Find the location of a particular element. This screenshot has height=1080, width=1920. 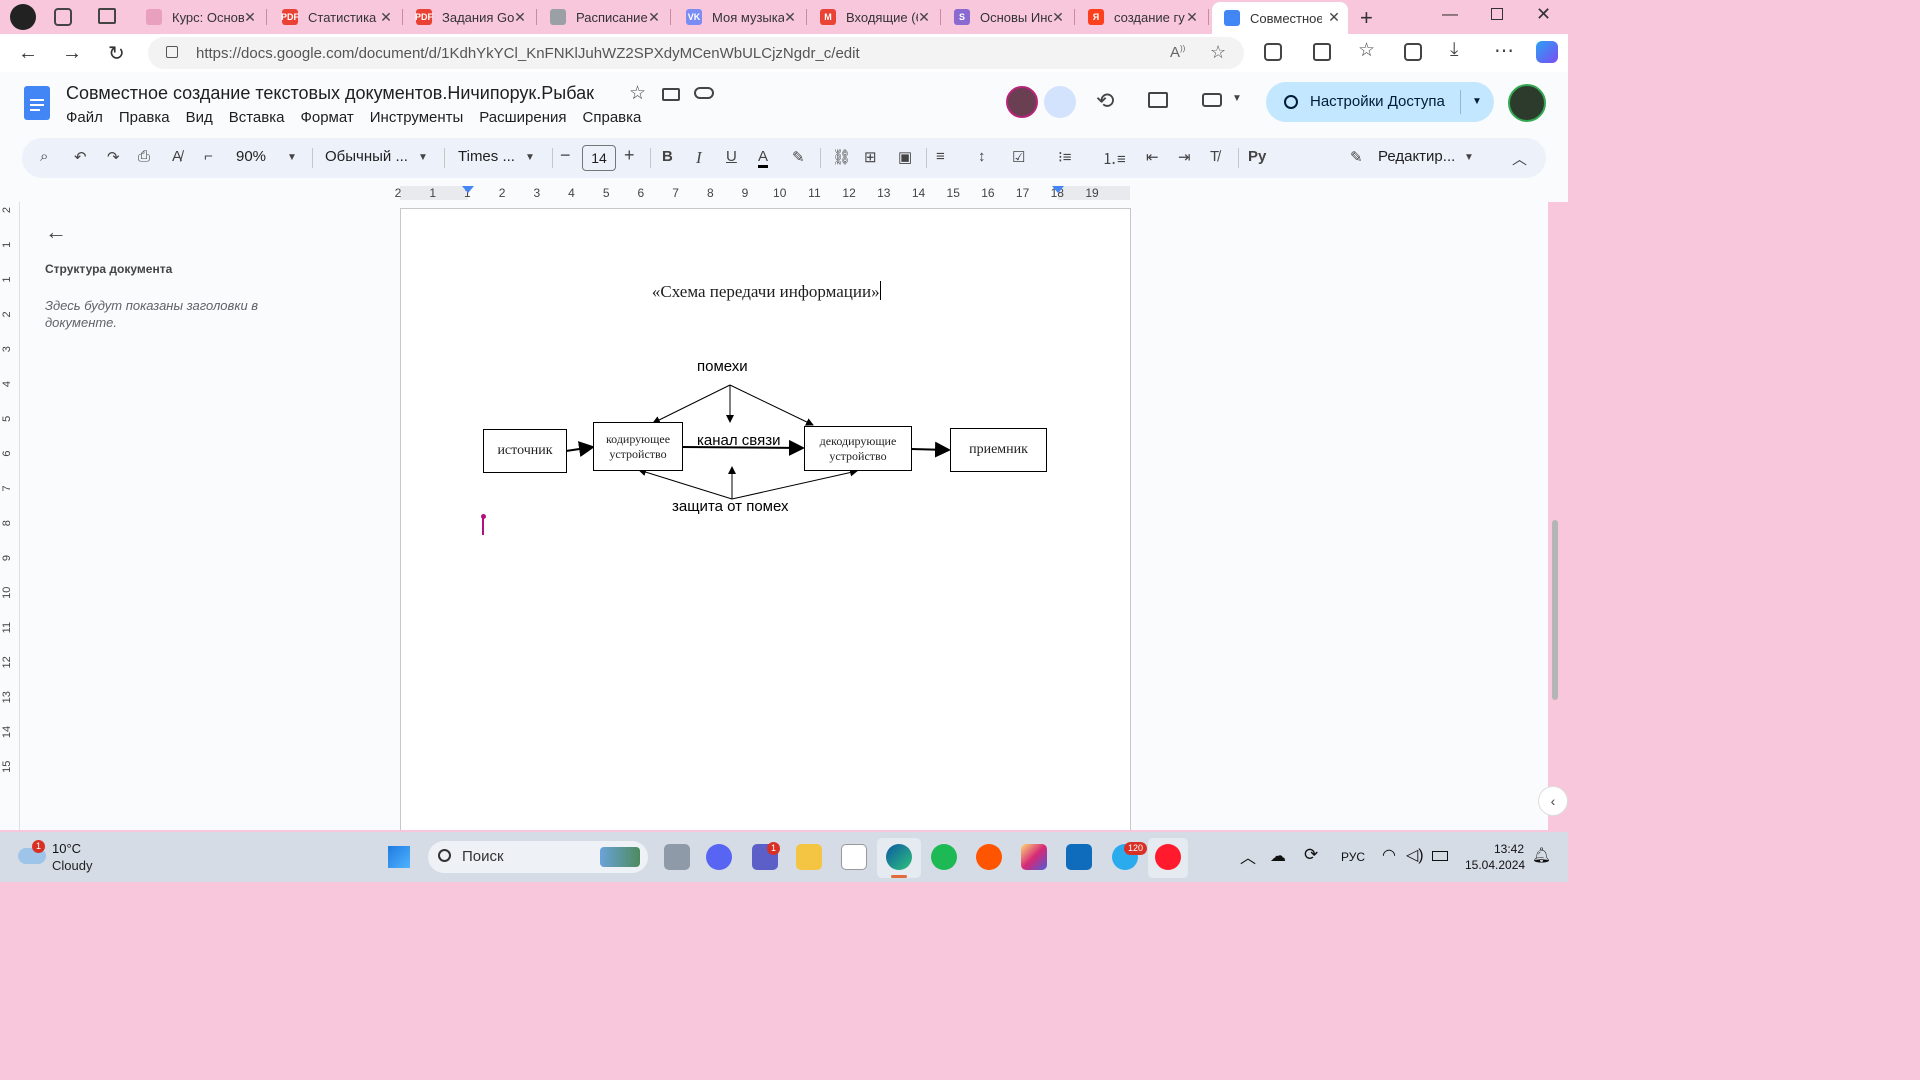

clear-format-icon: T̸ is located at coordinates (1214, 156).